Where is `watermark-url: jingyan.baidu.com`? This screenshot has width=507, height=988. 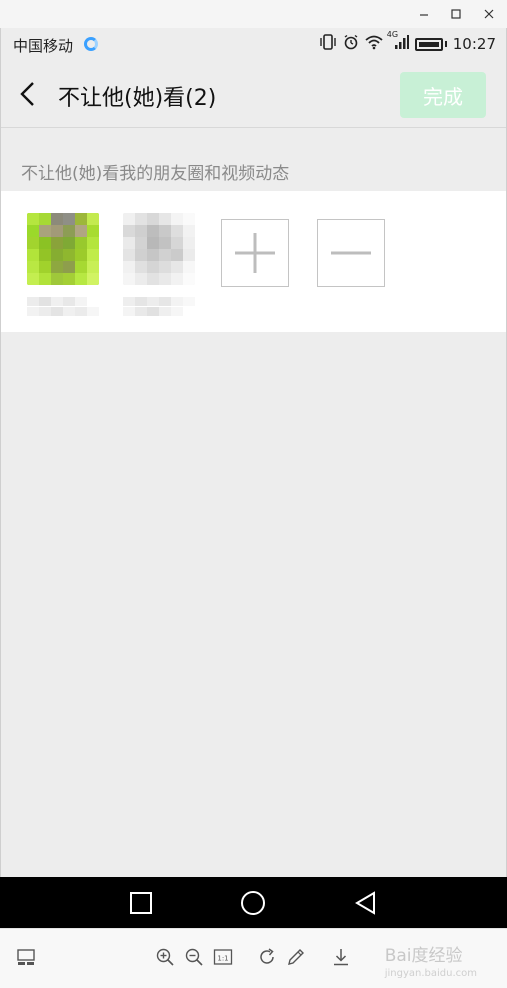 watermark-url: jingyan.baidu.com is located at coordinates (430, 973).